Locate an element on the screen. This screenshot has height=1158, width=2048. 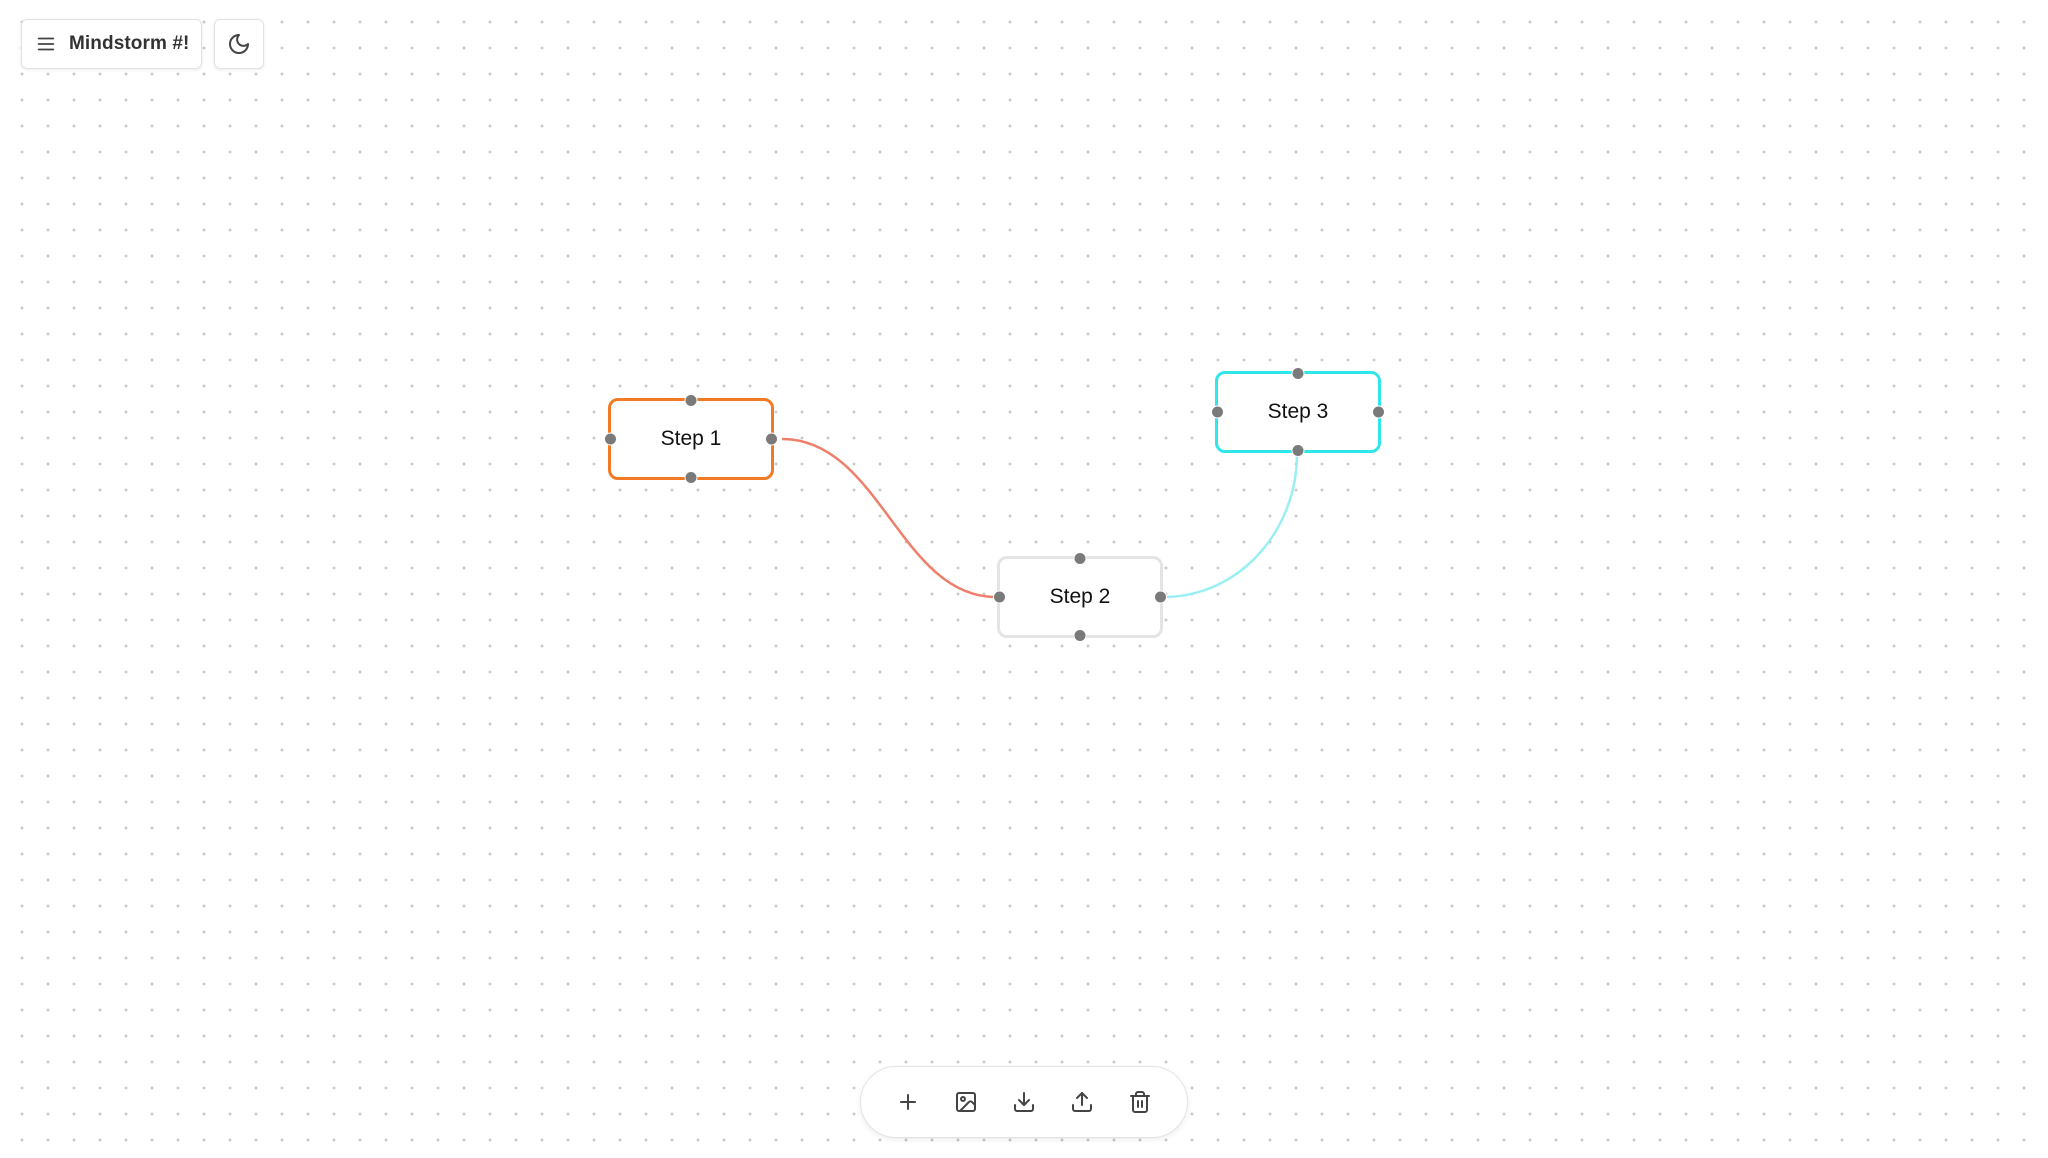
upload-icon is located at coordinates (1082, 1102).